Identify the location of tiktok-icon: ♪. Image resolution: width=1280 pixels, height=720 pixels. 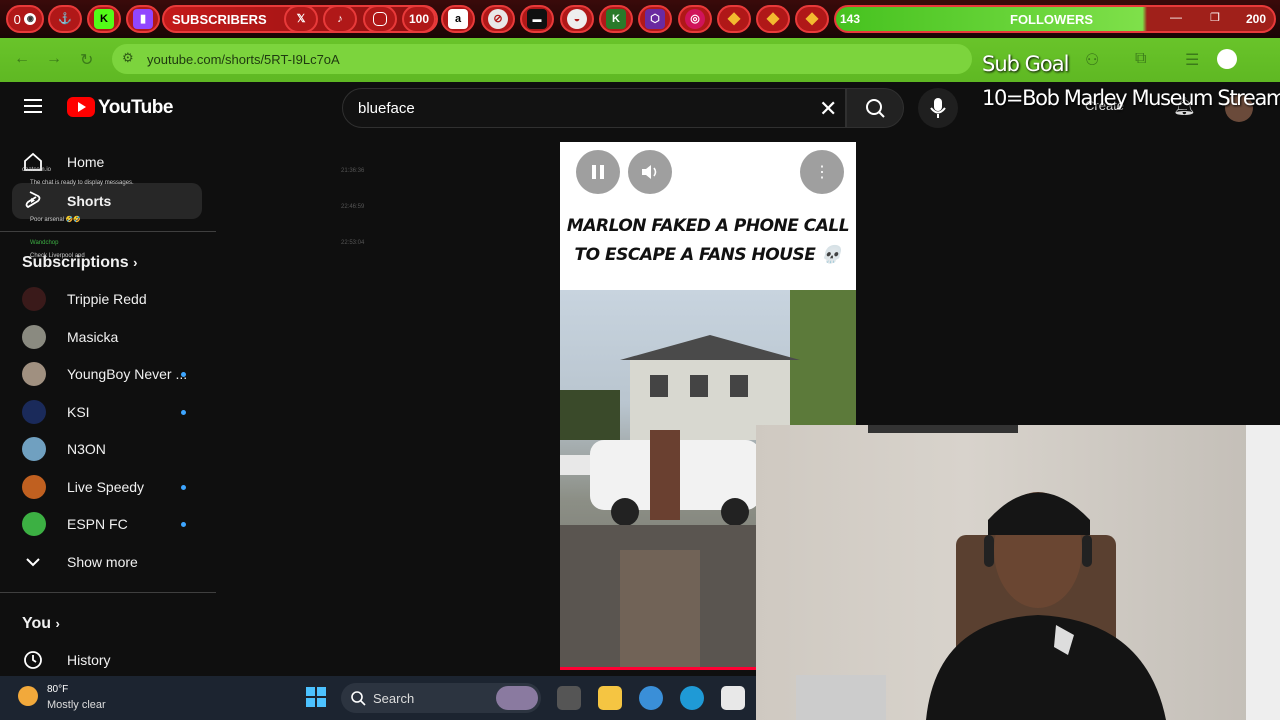
(340, 19).